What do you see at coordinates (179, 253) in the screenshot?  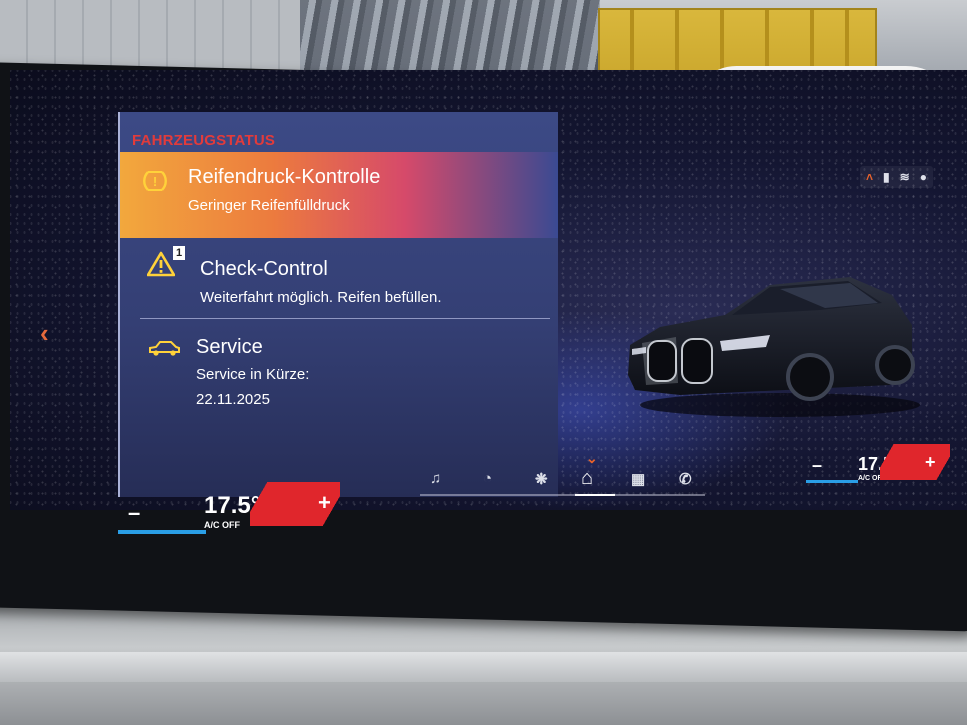 I see `message-count-badge: 1` at bounding box center [179, 253].